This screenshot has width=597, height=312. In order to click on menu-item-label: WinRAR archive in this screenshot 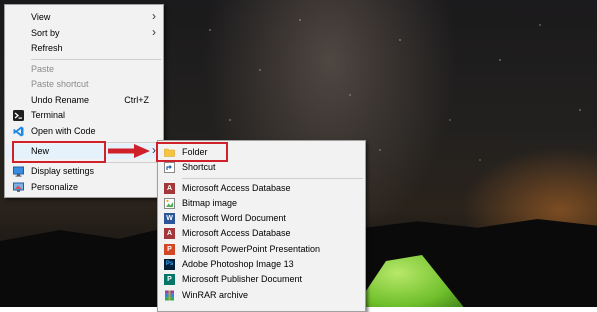, I will do `click(215, 295)`.